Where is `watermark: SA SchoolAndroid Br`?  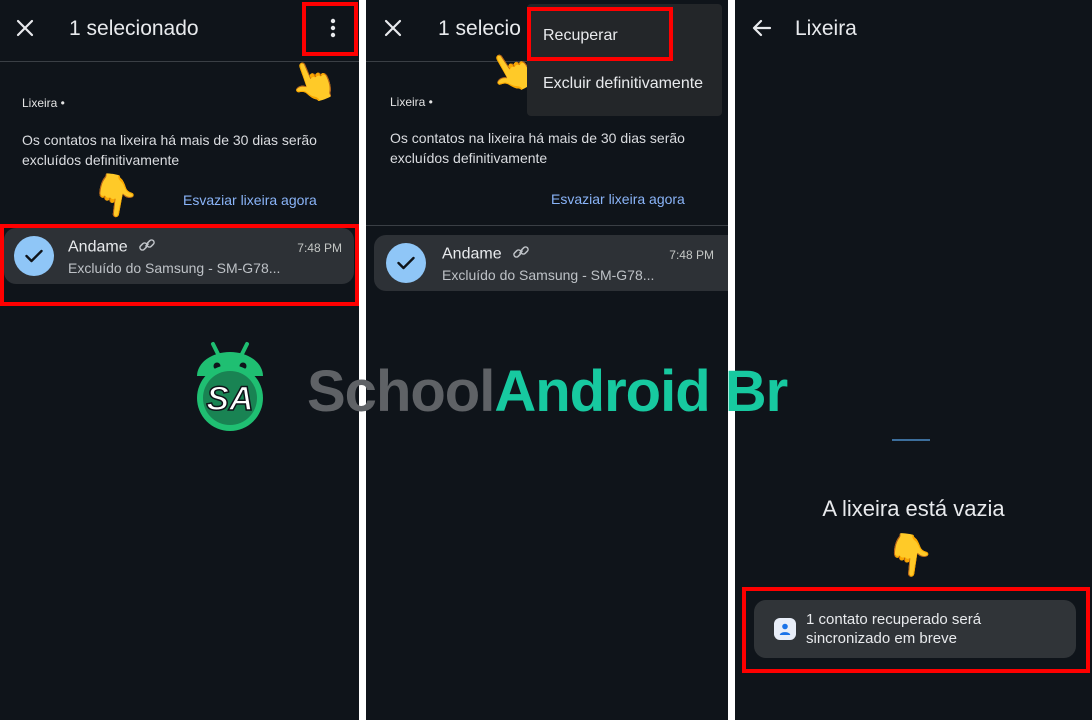
watermark: SA SchoolAndroid Br is located at coordinates (505, 385).